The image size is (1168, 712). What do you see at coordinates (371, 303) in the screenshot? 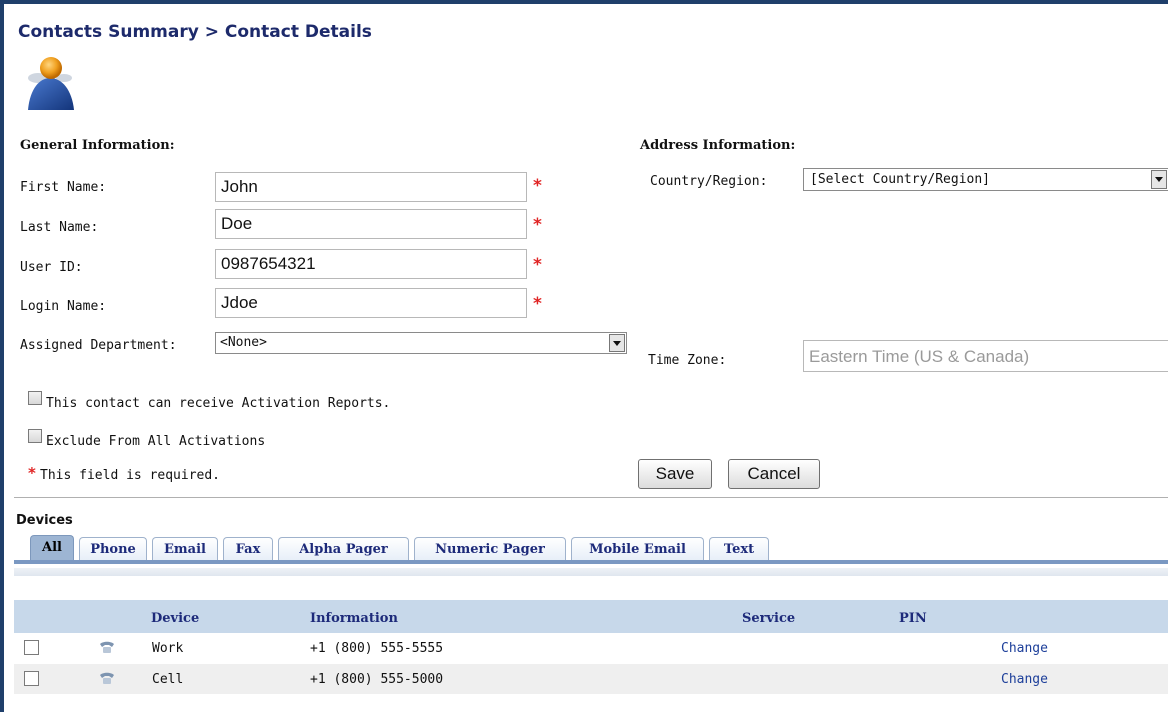
I see `login-name-field: Jdoe` at bounding box center [371, 303].